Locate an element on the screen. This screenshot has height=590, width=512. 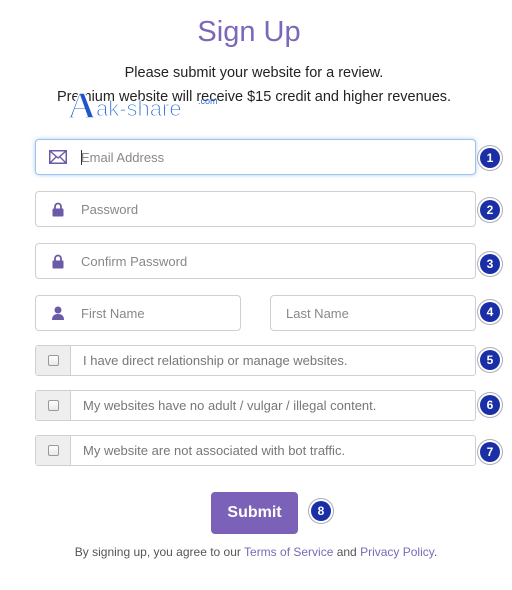
password-field: Password is located at coordinates (255, 209).